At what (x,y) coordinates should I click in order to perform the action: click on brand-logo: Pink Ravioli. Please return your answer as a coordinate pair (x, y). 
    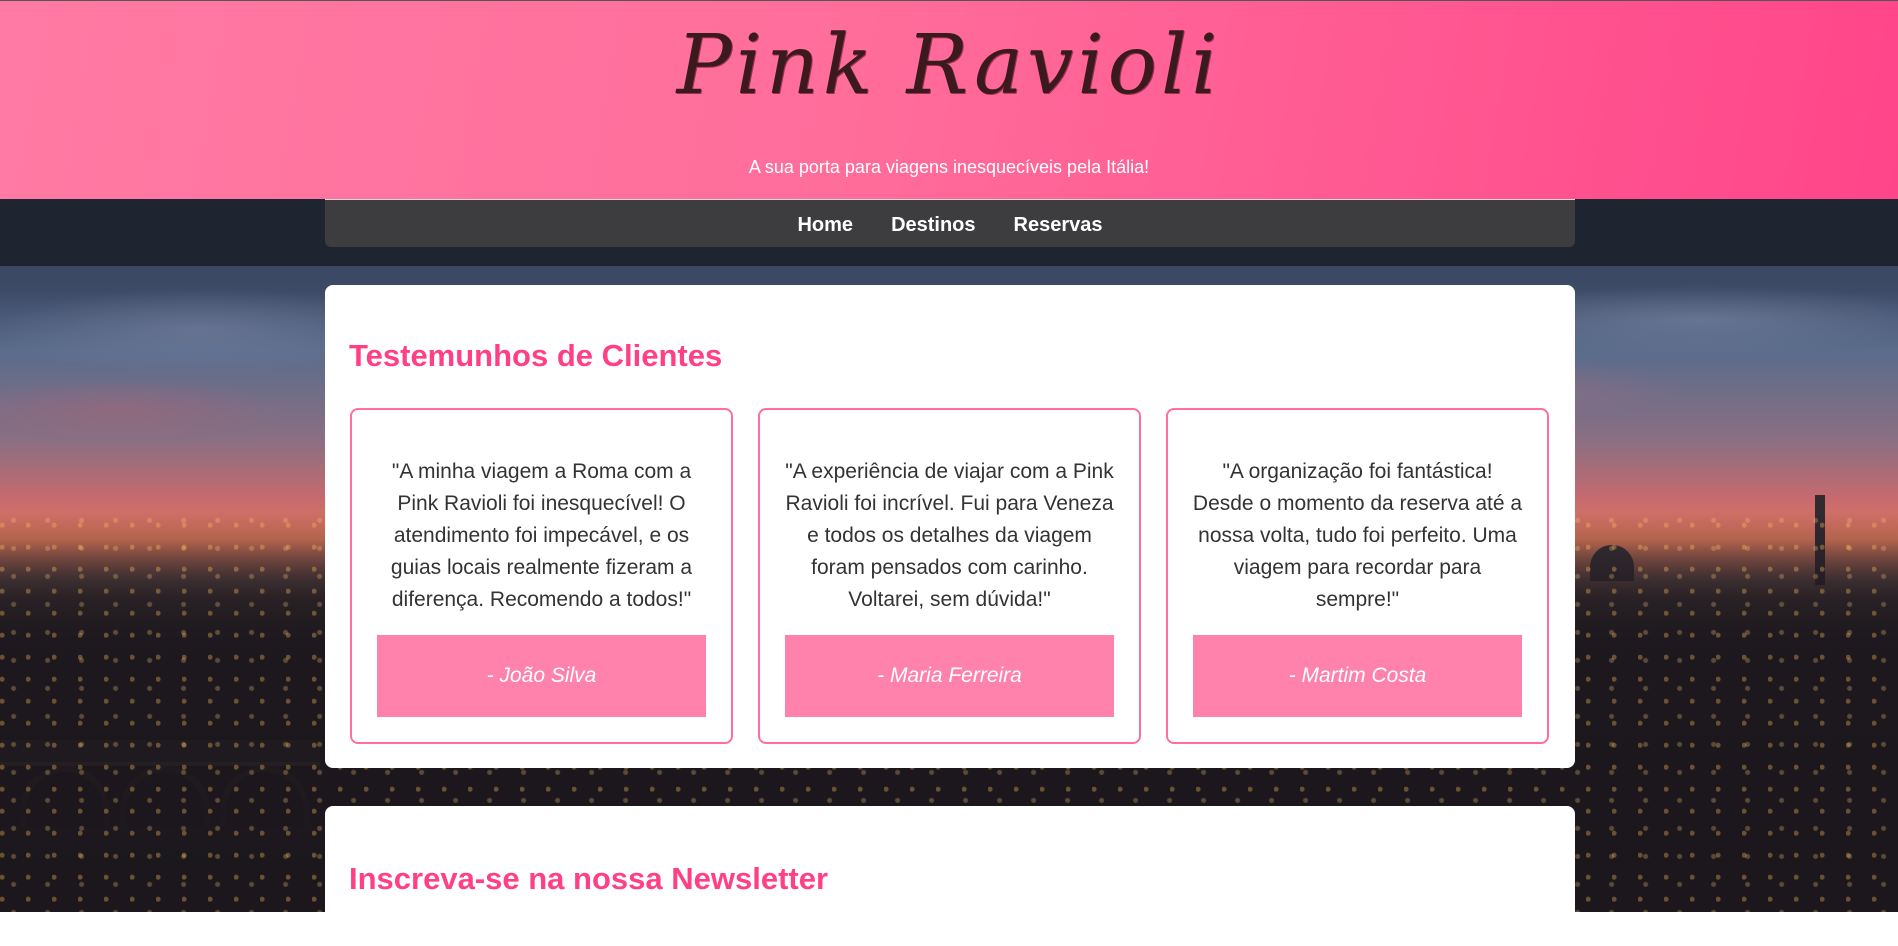
    Looking at the image, I should click on (949, 66).